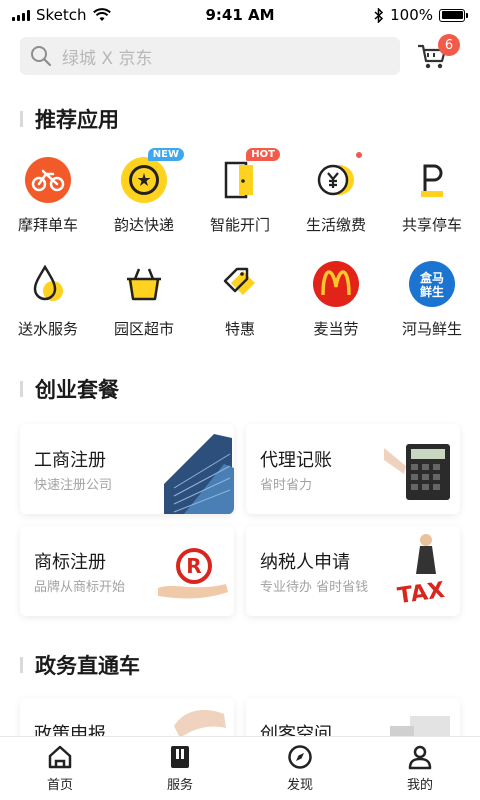 Image resolution: width=480 pixels, height=800 pixels. I want to click on parking-icon, so click(432, 180).